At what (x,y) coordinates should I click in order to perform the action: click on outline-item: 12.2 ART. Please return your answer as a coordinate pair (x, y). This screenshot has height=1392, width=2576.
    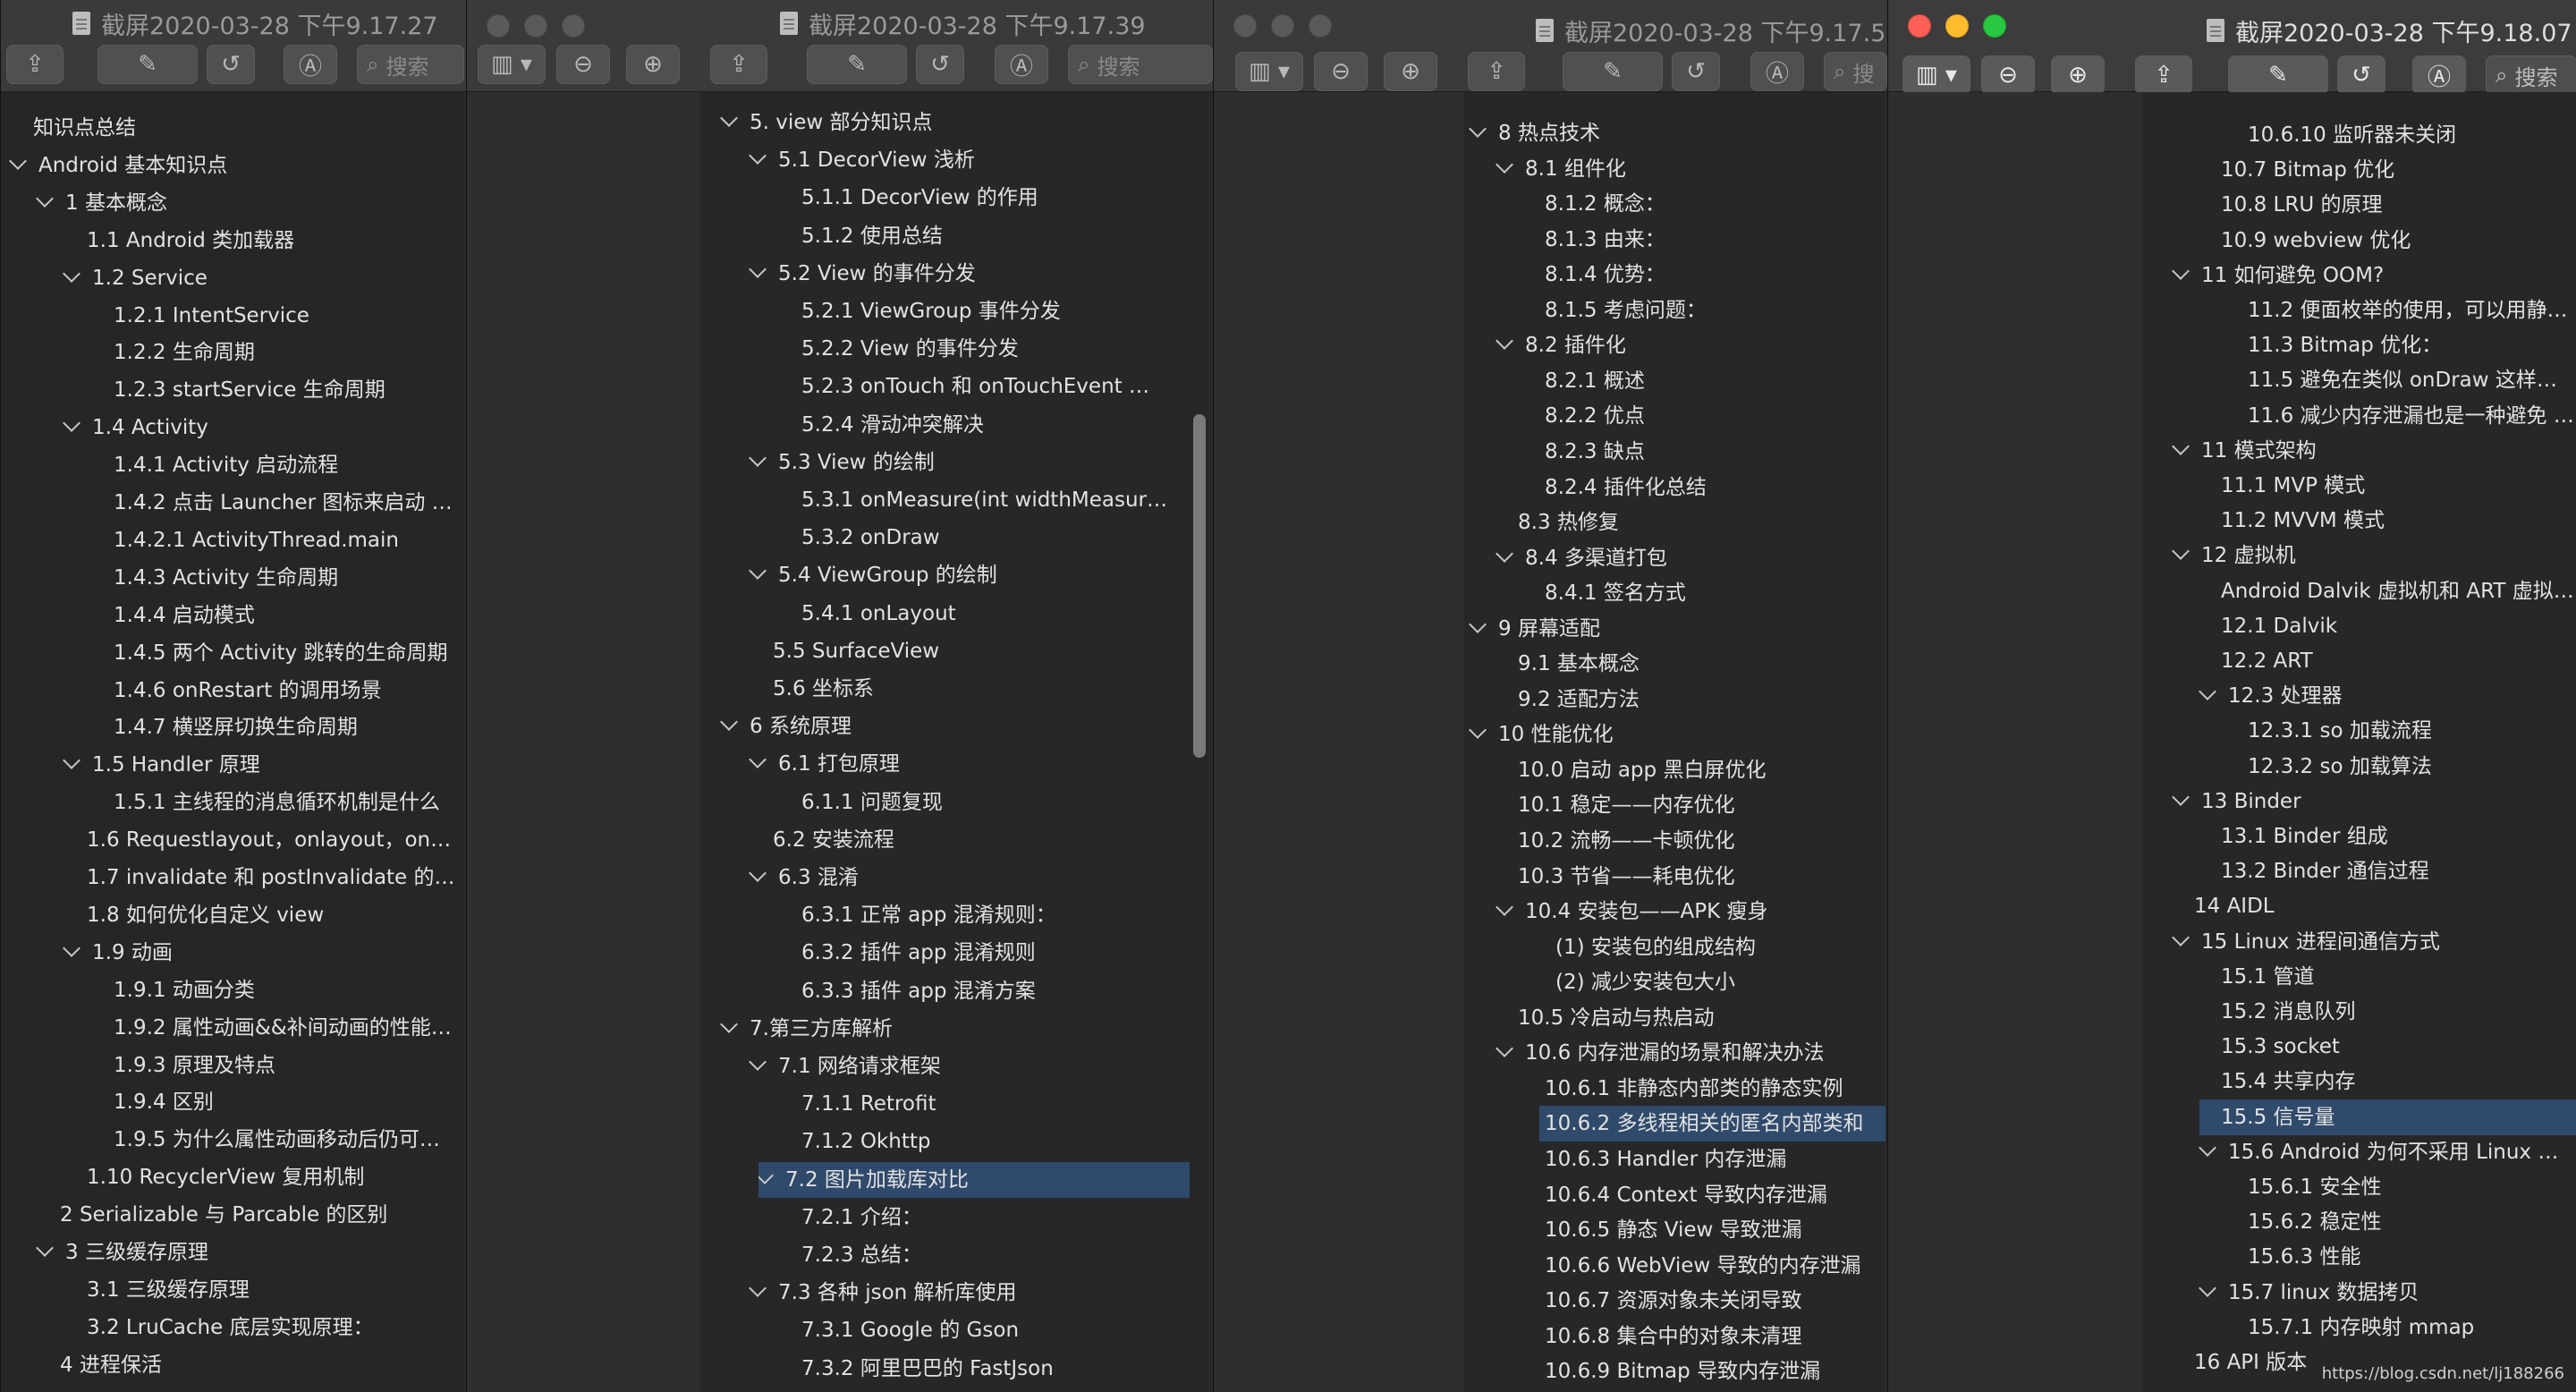
    Looking at the image, I should click on (2359, 661).